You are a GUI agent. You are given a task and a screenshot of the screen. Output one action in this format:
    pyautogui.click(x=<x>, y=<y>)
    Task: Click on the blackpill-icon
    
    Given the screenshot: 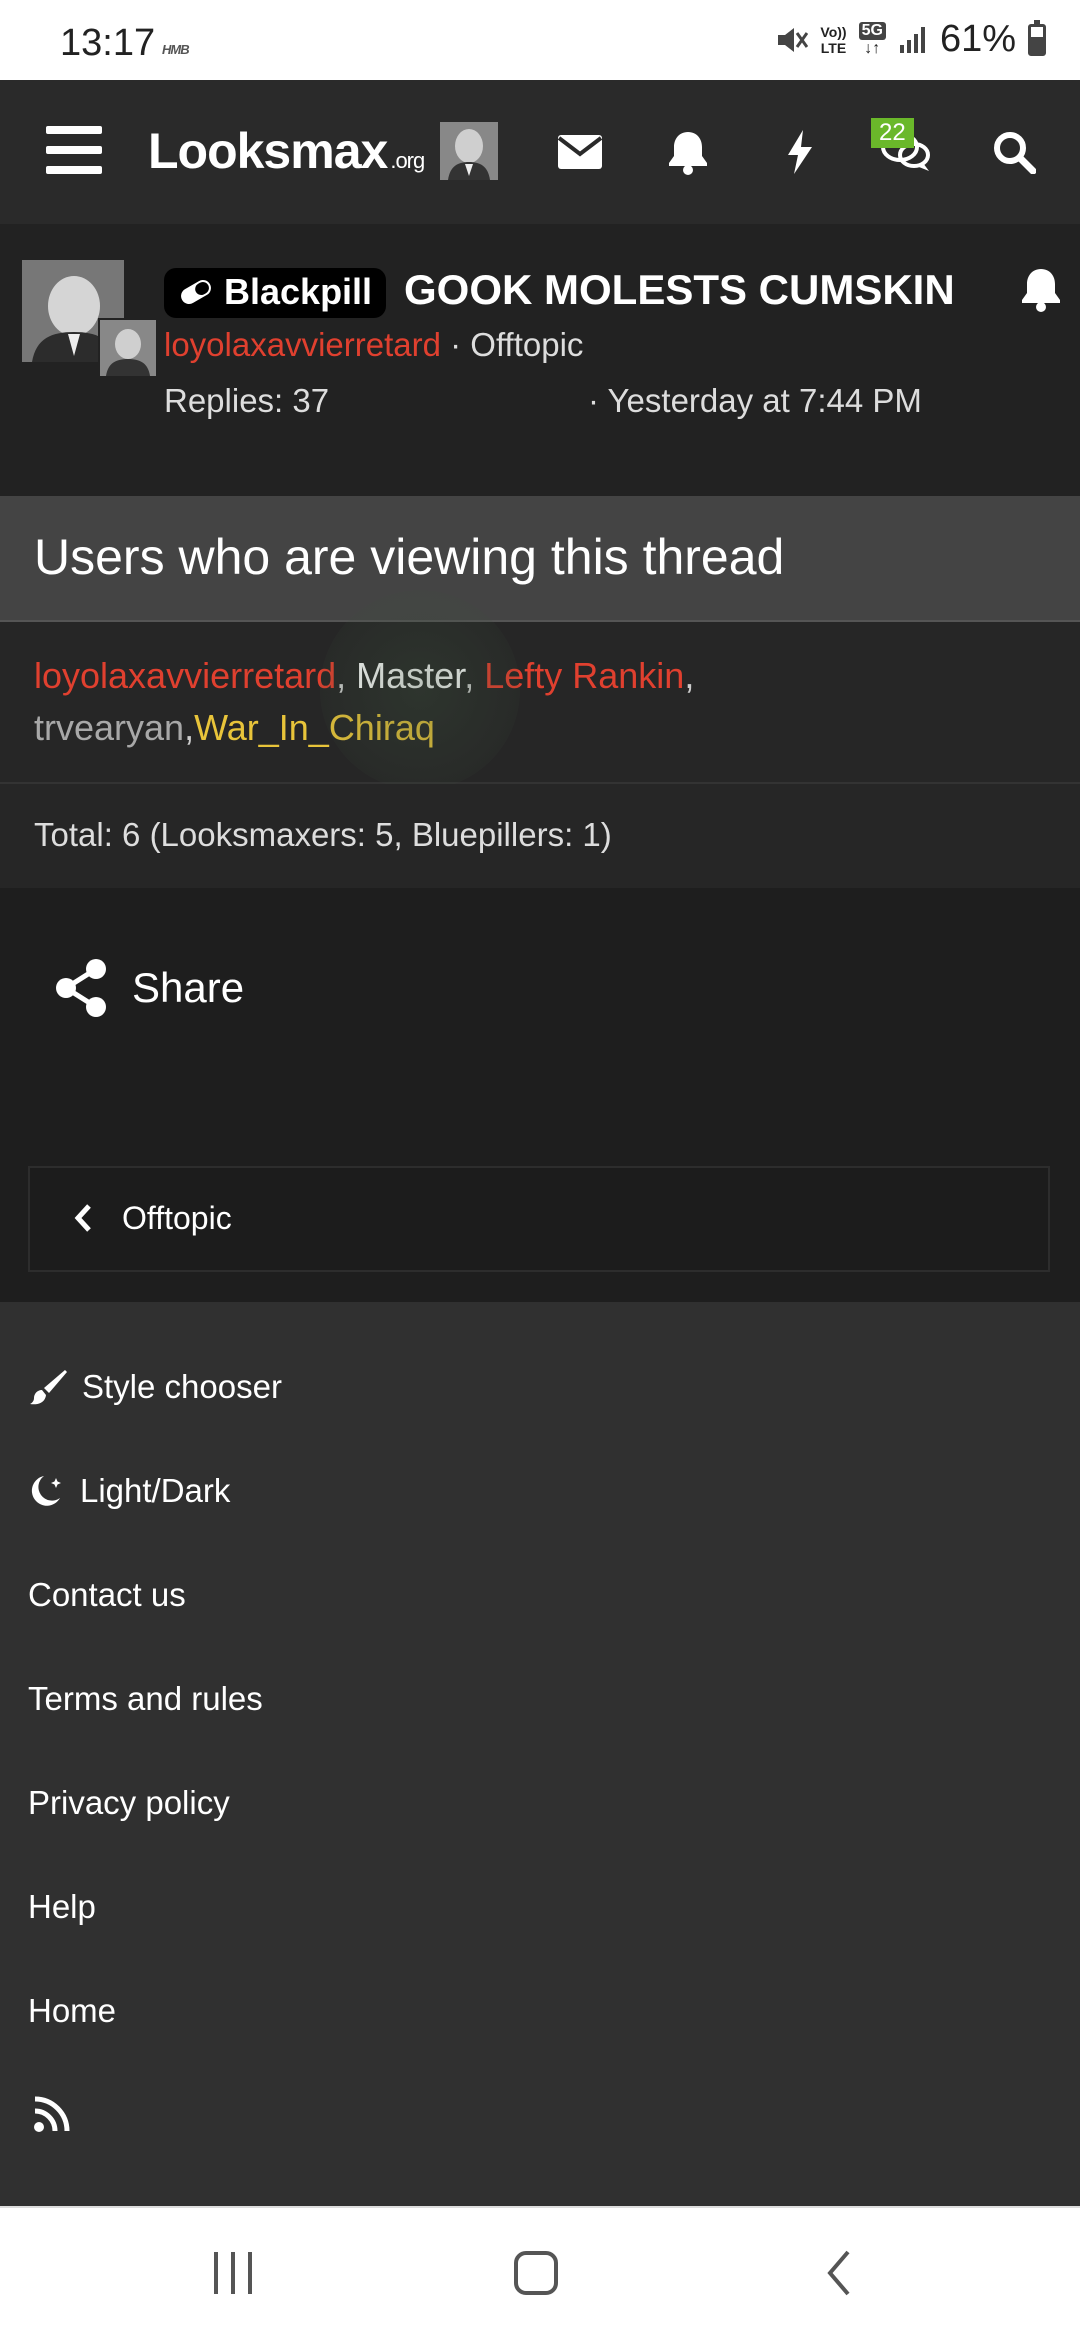 What is the action you would take?
    pyautogui.click(x=196, y=292)
    